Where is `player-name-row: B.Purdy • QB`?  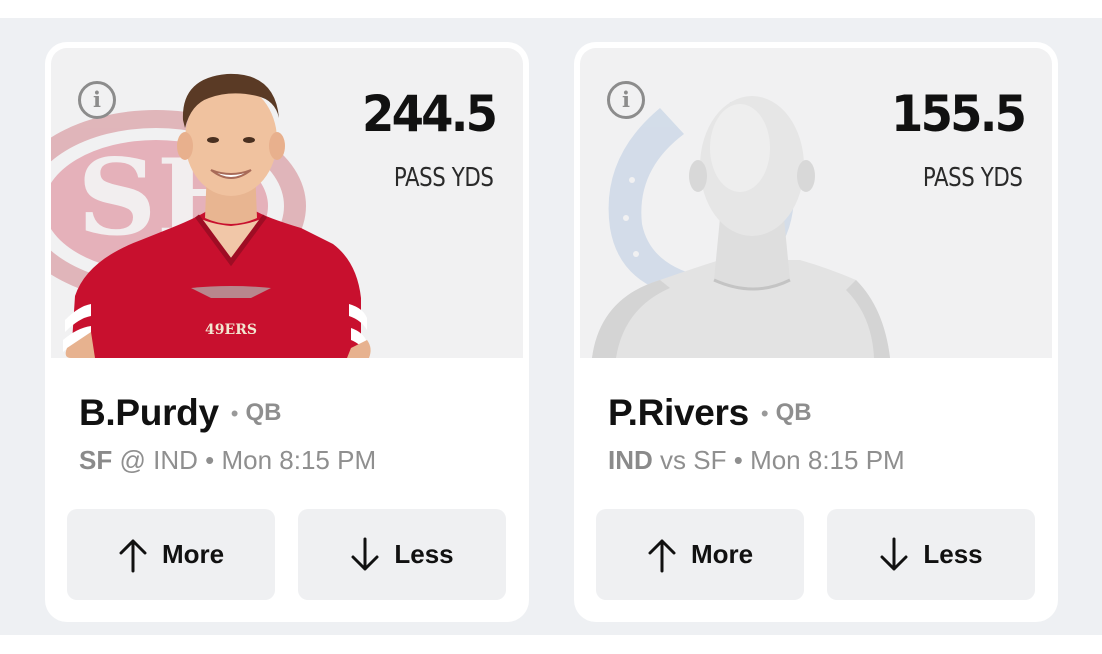 player-name-row: B.Purdy • QB is located at coordinates (180, 413).